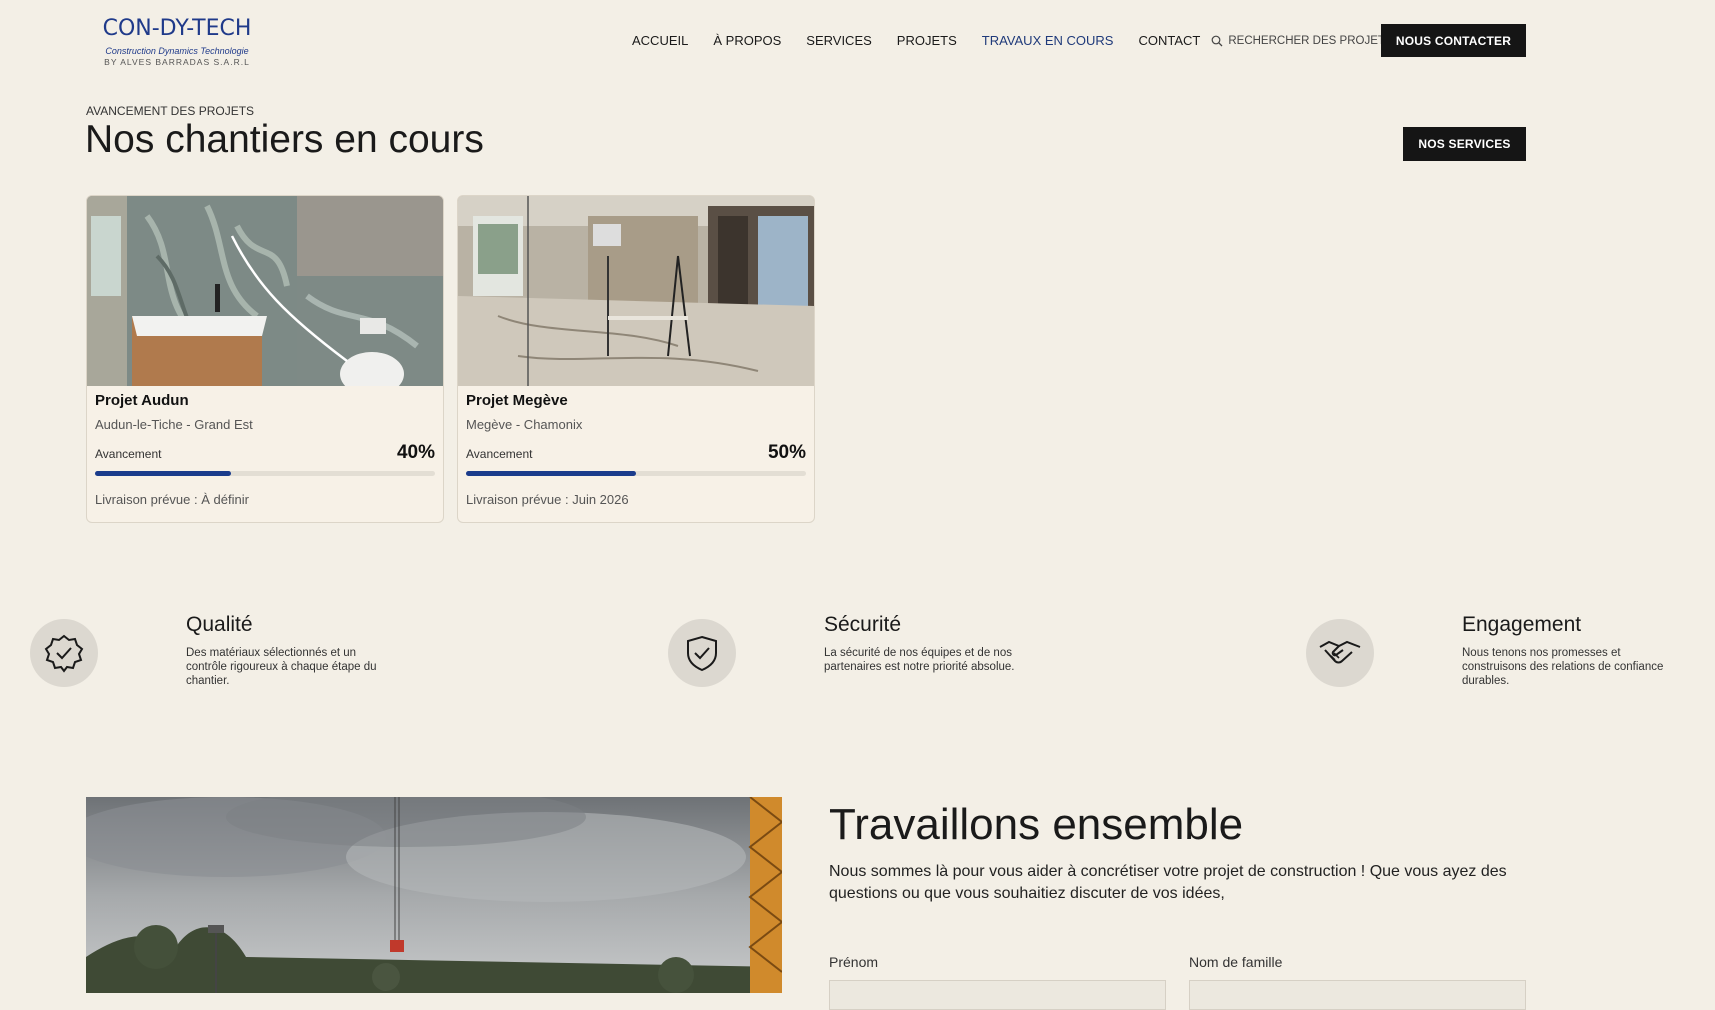 This screenshot has height=1010, width=1715. I want to click on search-icon, so click(1217, 40).